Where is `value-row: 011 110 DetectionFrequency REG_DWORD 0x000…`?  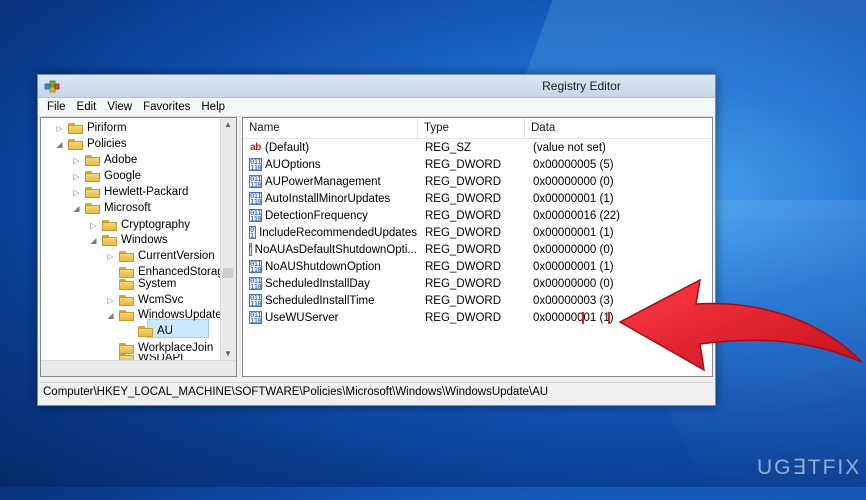
value-row: 011 110 DetectionFrequency REG_DWORD 0x000… is located at coordinates (477, 215).